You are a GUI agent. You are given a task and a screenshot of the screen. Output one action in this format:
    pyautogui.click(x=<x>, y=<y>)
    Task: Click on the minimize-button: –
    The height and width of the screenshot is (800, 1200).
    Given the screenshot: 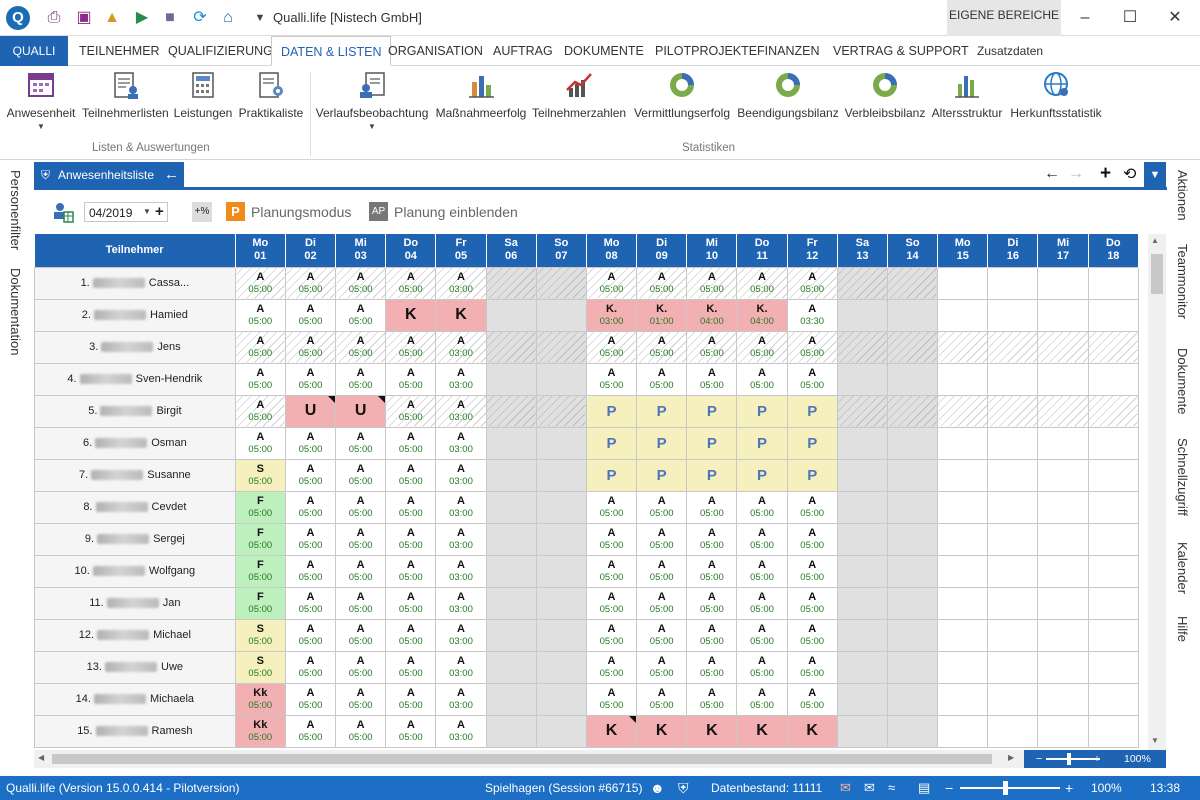 What is the action you would take?
    pyautogui.click(x=1085, y=18)
    